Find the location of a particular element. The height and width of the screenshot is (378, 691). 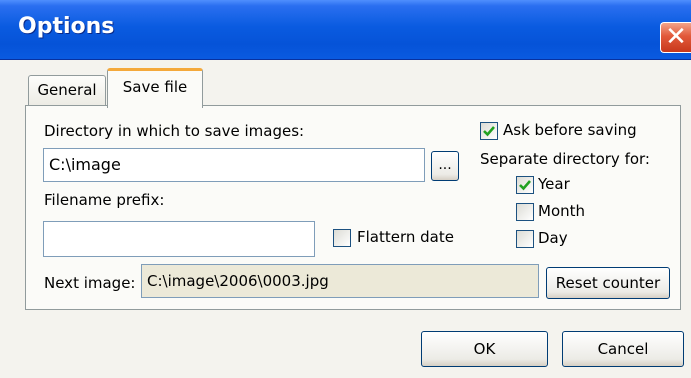

month-label: Month is located at coordinates (562, 211).